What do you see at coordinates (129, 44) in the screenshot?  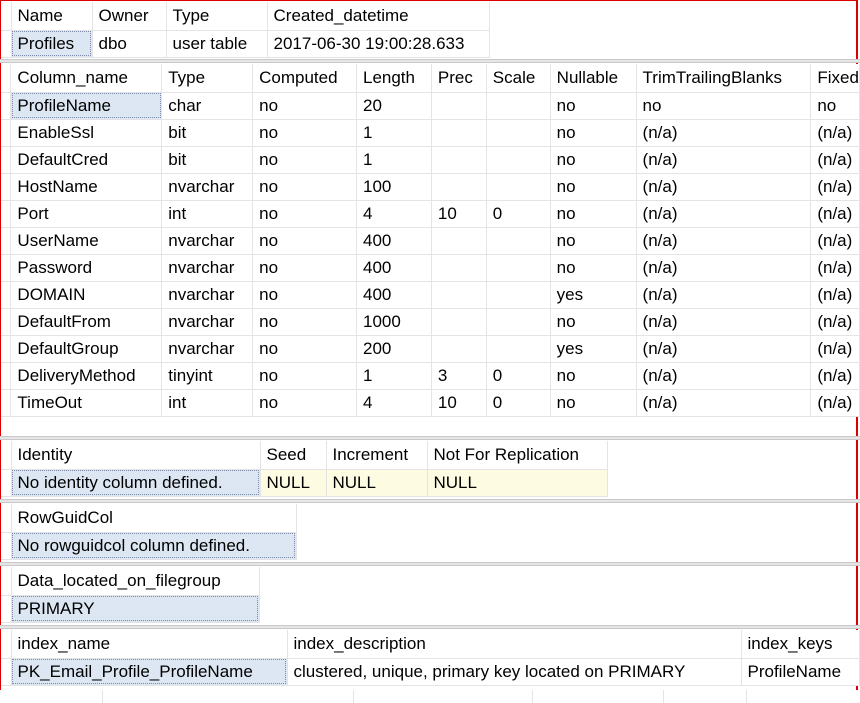 I see `grid-cell: dbo` at bounding box center [129, 44].